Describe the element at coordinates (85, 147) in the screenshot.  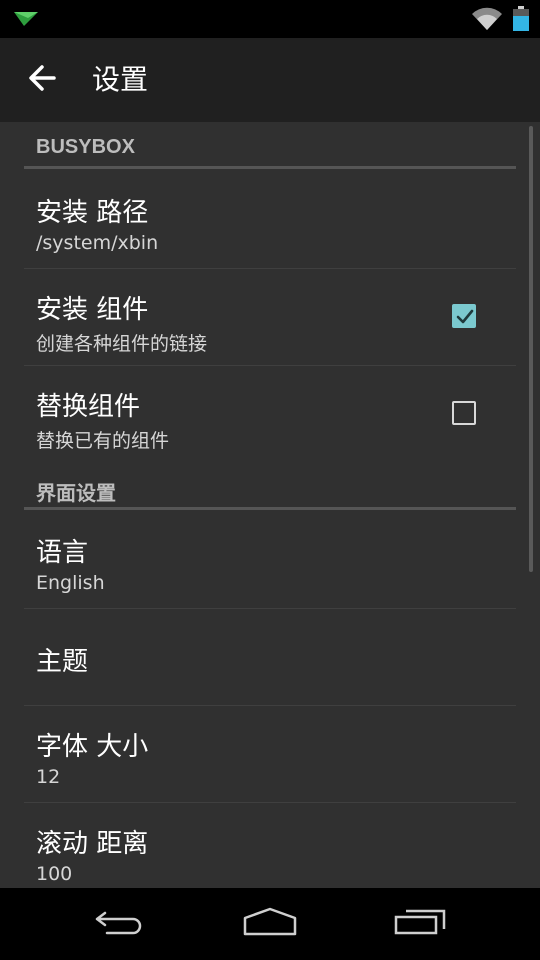
I see `section-title: BUSYBOX` at that location.